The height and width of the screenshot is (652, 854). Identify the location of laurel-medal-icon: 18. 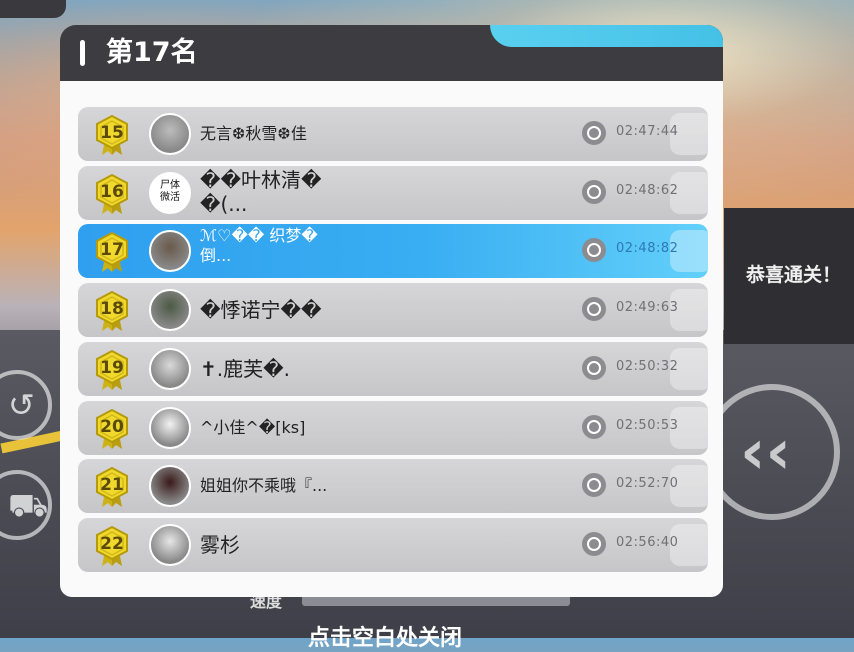
(112, 311).